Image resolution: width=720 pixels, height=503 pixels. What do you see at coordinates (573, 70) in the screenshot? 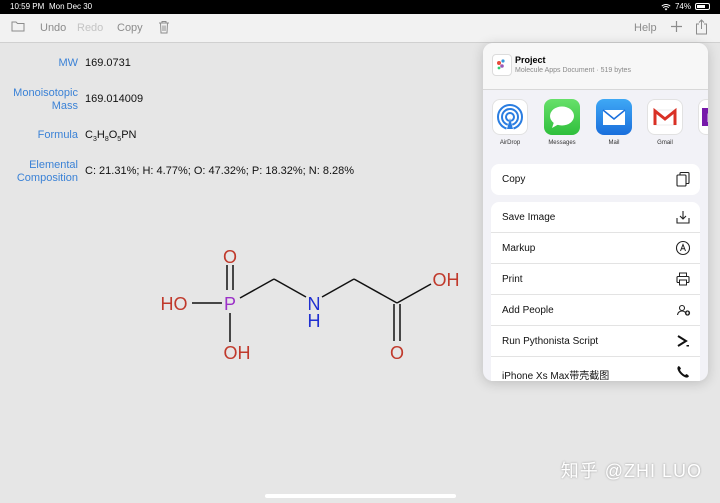
I see `document-subtitle: Molecule Apps Document · 519 bytes` at bounding box center [573, 70].